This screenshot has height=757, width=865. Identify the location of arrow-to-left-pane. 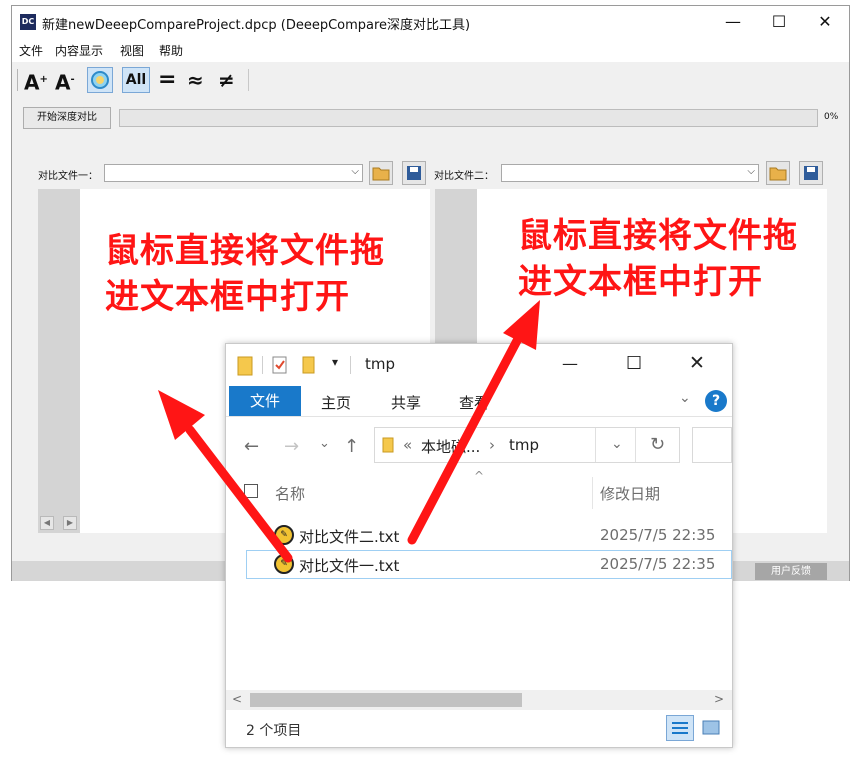
(239, 494).